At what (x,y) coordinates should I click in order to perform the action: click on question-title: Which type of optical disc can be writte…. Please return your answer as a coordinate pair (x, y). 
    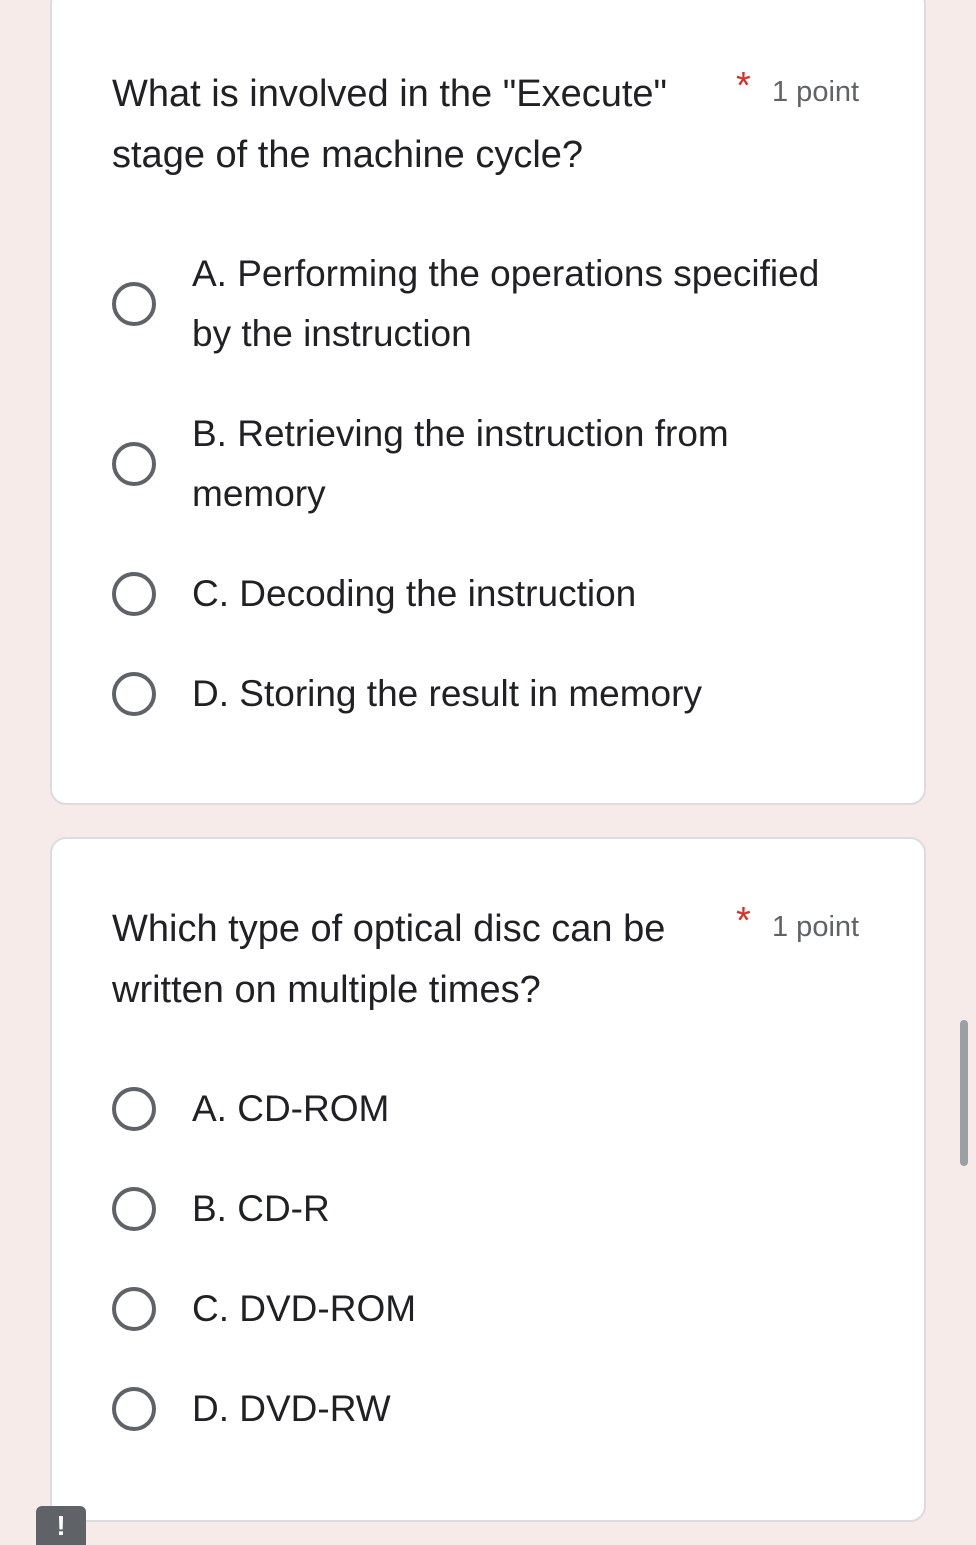
    Looking at the image, I should click on (389, 959).